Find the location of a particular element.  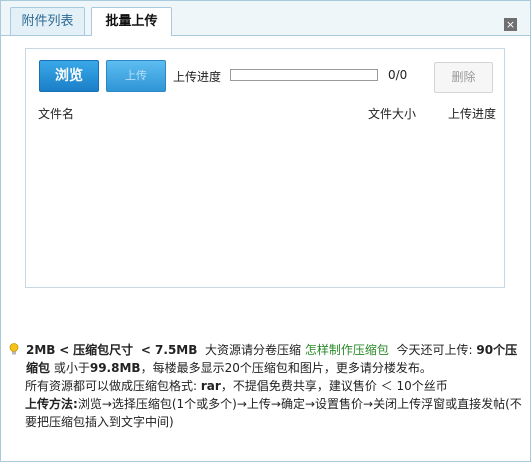

size-lt: < is located at coordinates (64, 350).